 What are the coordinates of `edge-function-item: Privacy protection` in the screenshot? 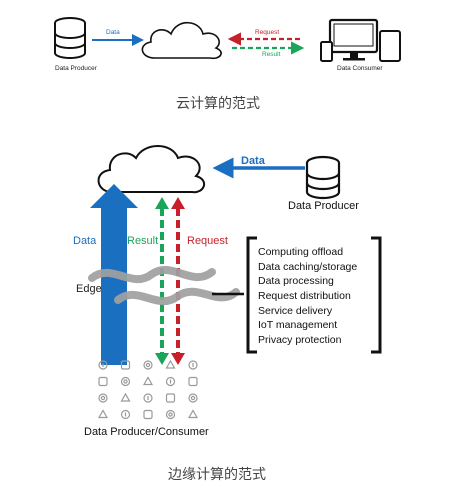 It's located at (300, 340).